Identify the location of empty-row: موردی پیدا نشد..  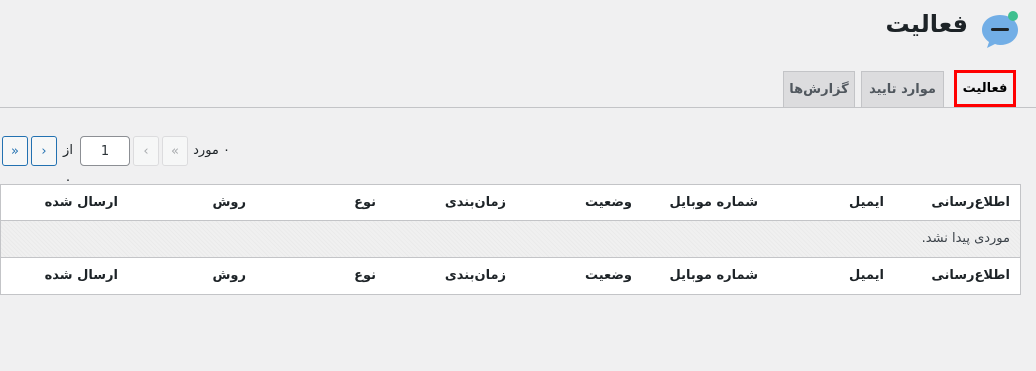
(510, 239).